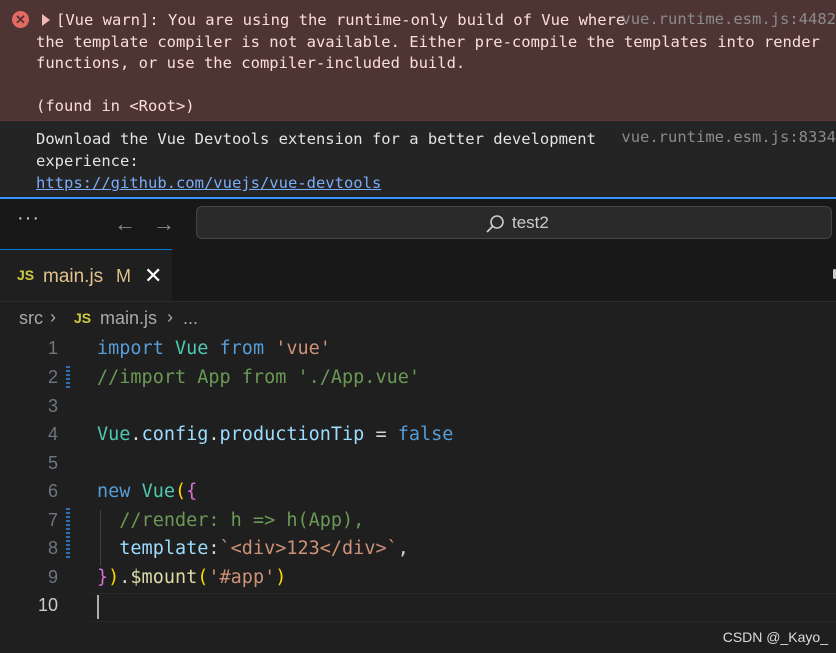 Image resolution: width=836 pixels, height=653 pixels. I want to click on line-number: 4, so click(52, 434).